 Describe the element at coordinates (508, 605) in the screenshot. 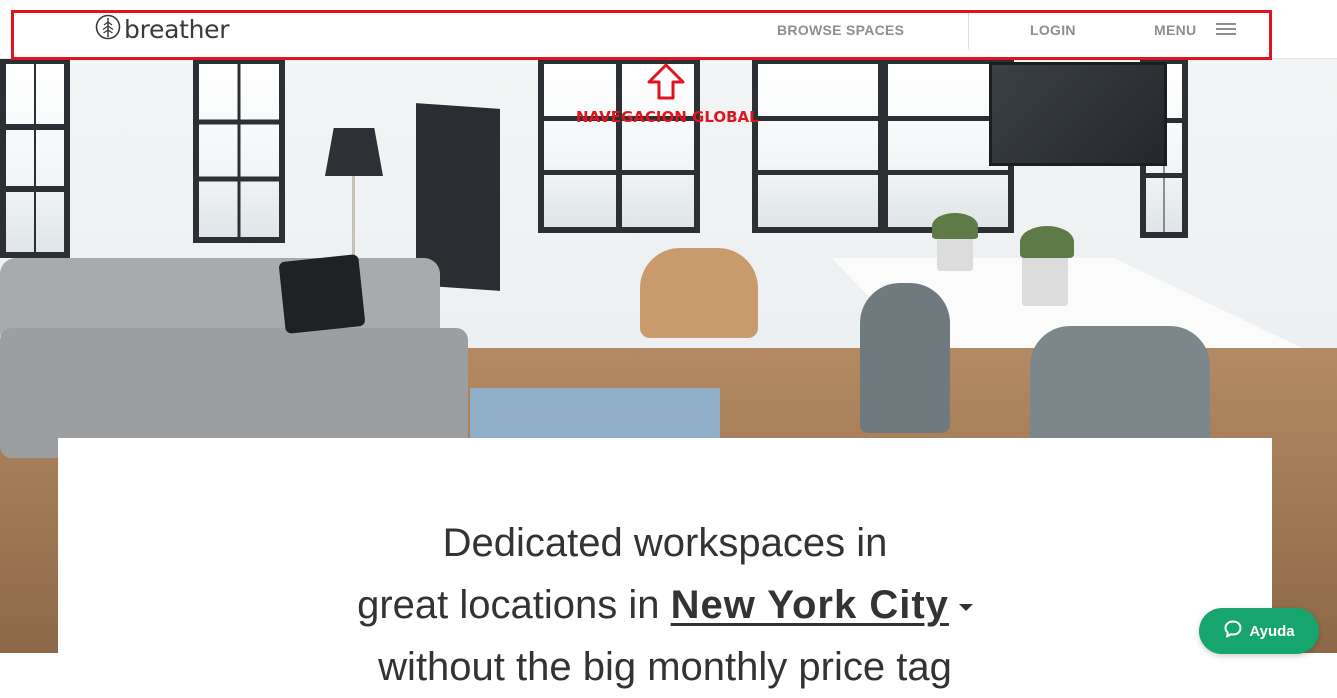

I see `headline-line-2-prefix: great locations in` at that location.